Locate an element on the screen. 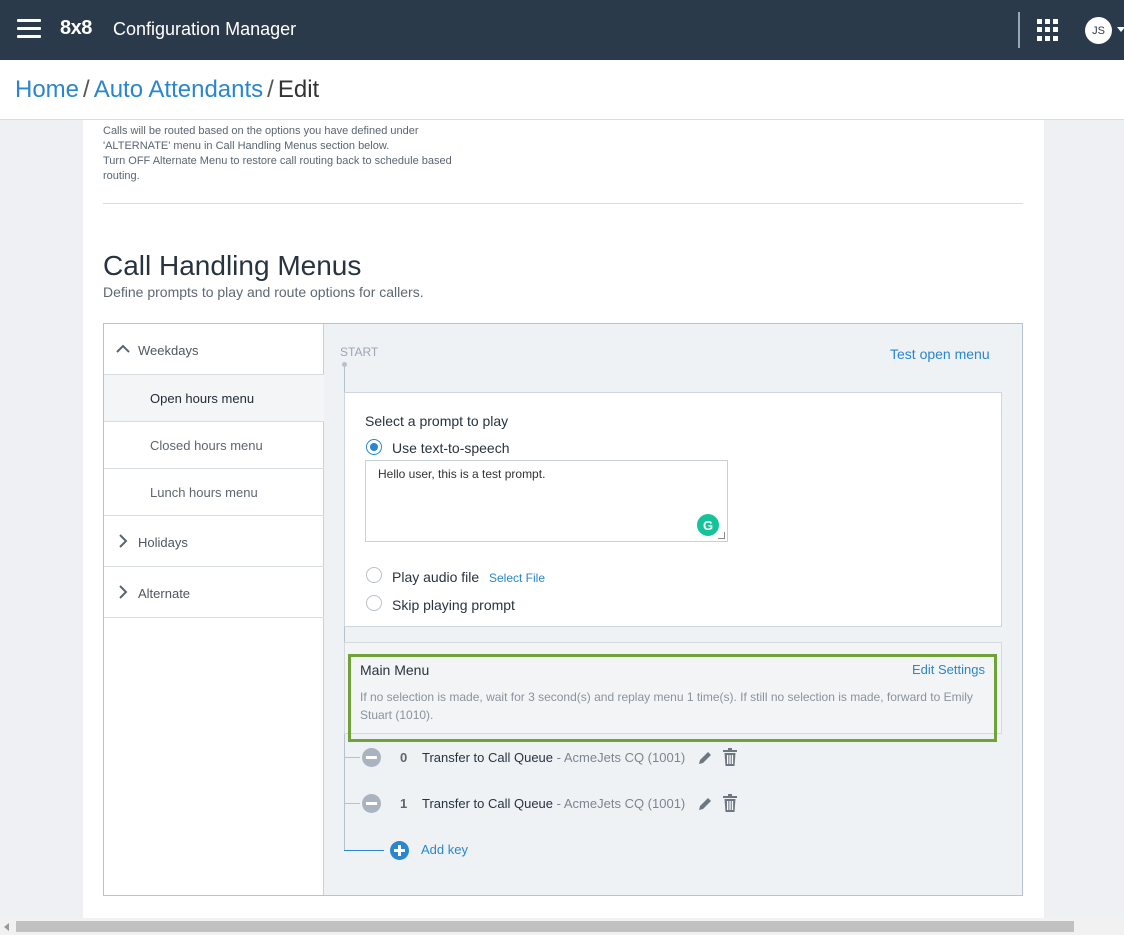 Image resolution: width=1124 pixels, height=935 pixels. call-handling-title: Call Handling Menus is located at coordinates (232, 265).